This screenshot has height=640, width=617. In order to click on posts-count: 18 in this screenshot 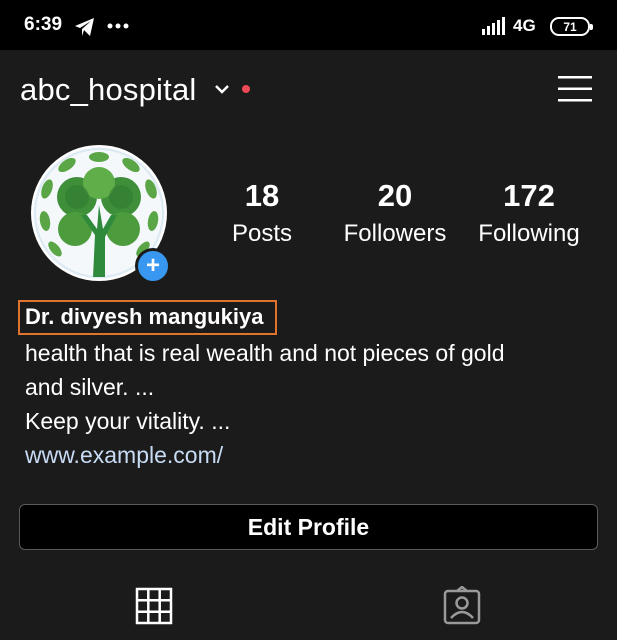, I will do `click(262, 195)`.